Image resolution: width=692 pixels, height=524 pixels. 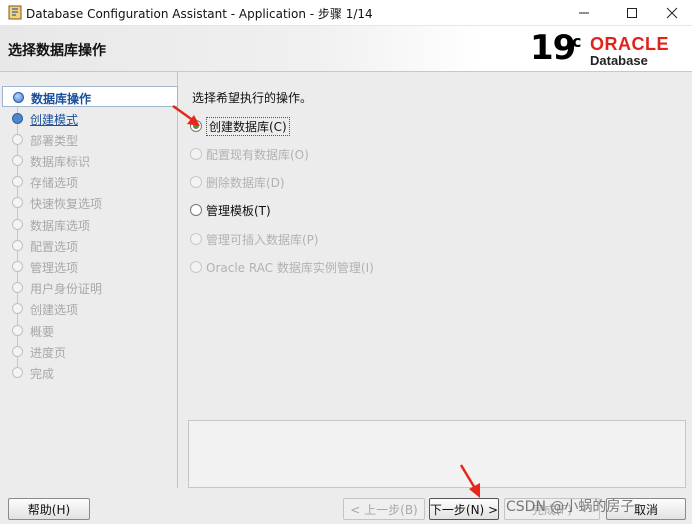 I want to click on option-label: Oracle RAC 数据库实例管理(I), so click(x=290, y=267).